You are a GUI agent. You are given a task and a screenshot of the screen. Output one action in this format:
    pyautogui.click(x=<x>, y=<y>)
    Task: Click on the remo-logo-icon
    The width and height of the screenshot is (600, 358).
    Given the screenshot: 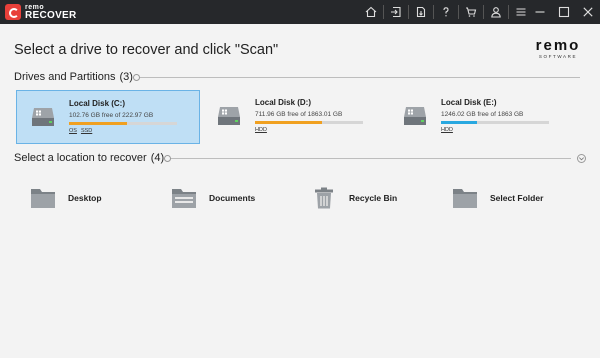 What is the action you would take?
    pyautogui.click(x=13, y=12)
    